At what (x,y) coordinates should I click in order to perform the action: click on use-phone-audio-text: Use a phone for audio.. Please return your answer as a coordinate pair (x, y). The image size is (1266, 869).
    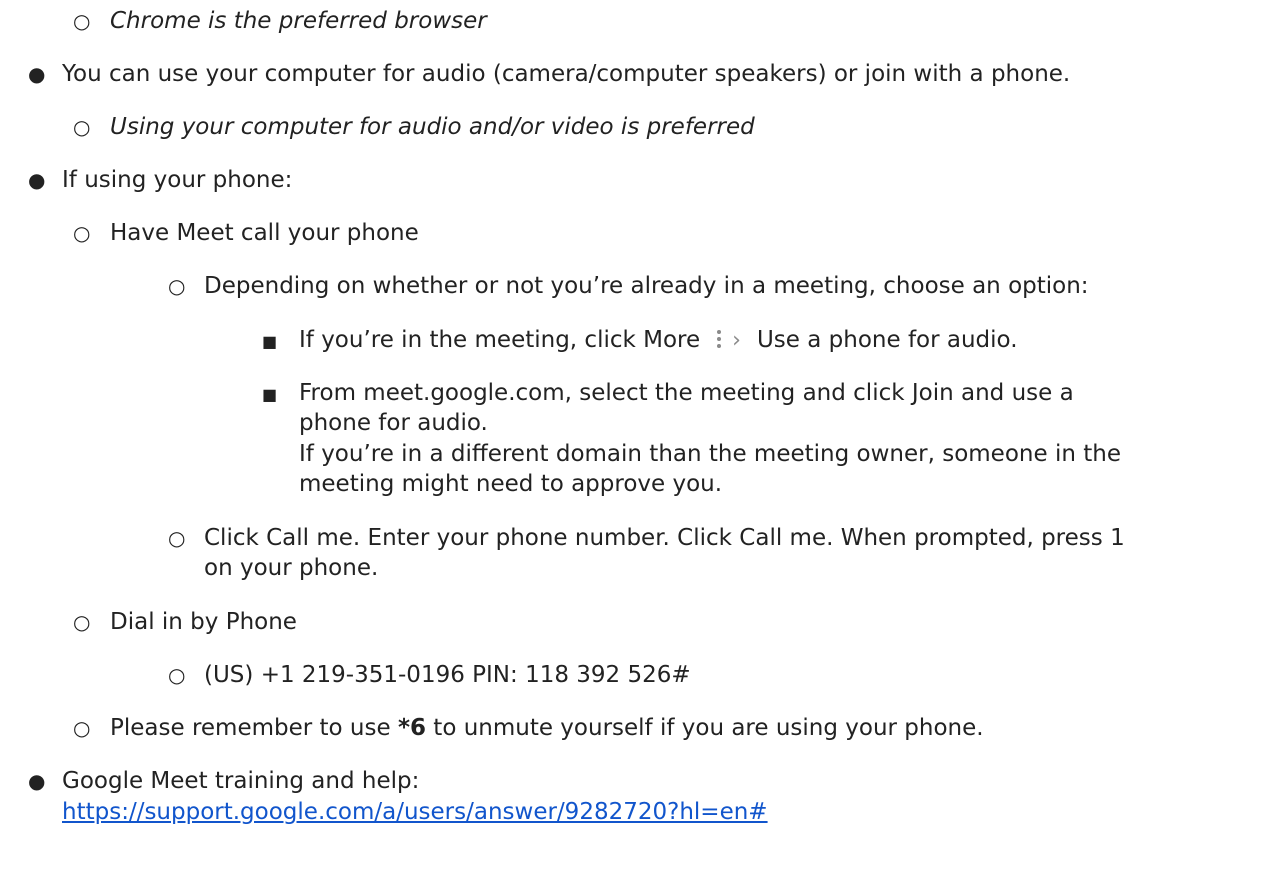
    Looking at the image, I should click on (887, 340).